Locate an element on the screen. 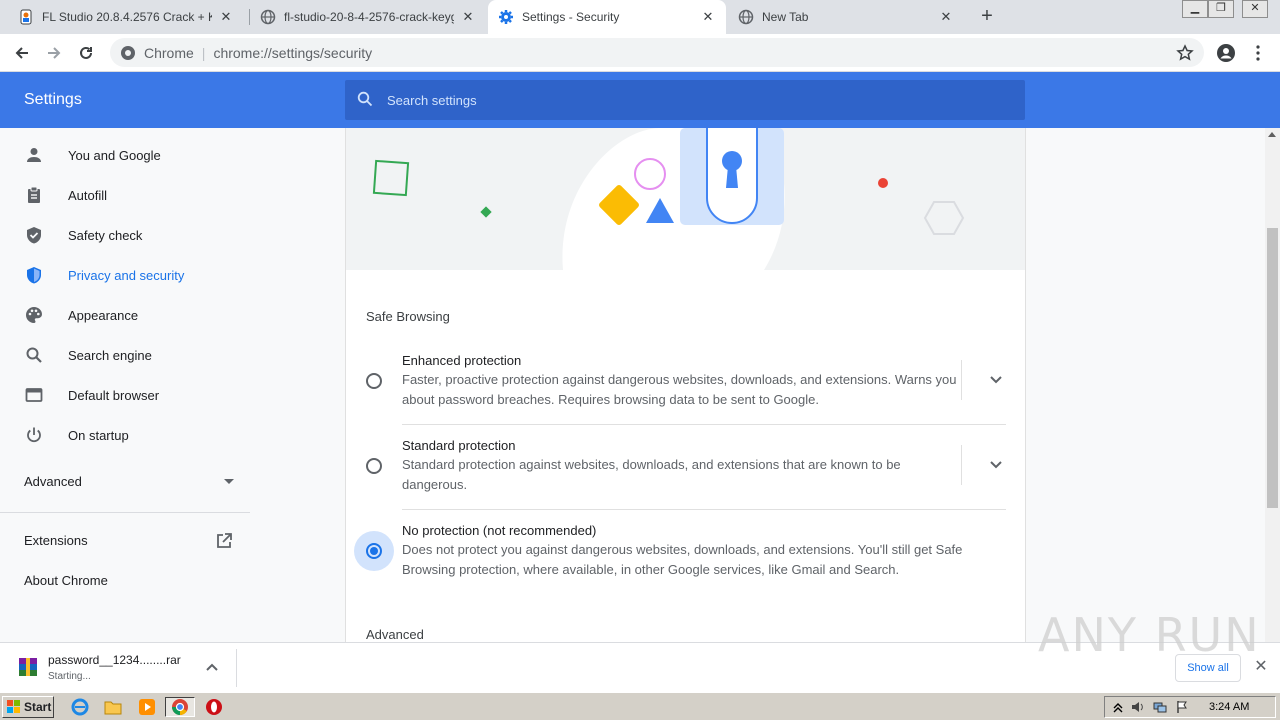  network-icon is located at coordinates (1160, 707).